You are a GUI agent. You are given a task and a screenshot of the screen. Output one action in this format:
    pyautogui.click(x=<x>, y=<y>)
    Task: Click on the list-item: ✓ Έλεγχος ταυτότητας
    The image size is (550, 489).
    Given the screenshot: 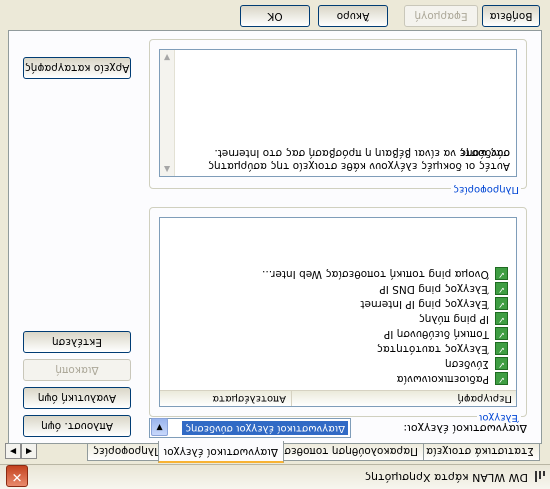 What is the action you would take?
    pyautogui.click(x=442, y=348)
    